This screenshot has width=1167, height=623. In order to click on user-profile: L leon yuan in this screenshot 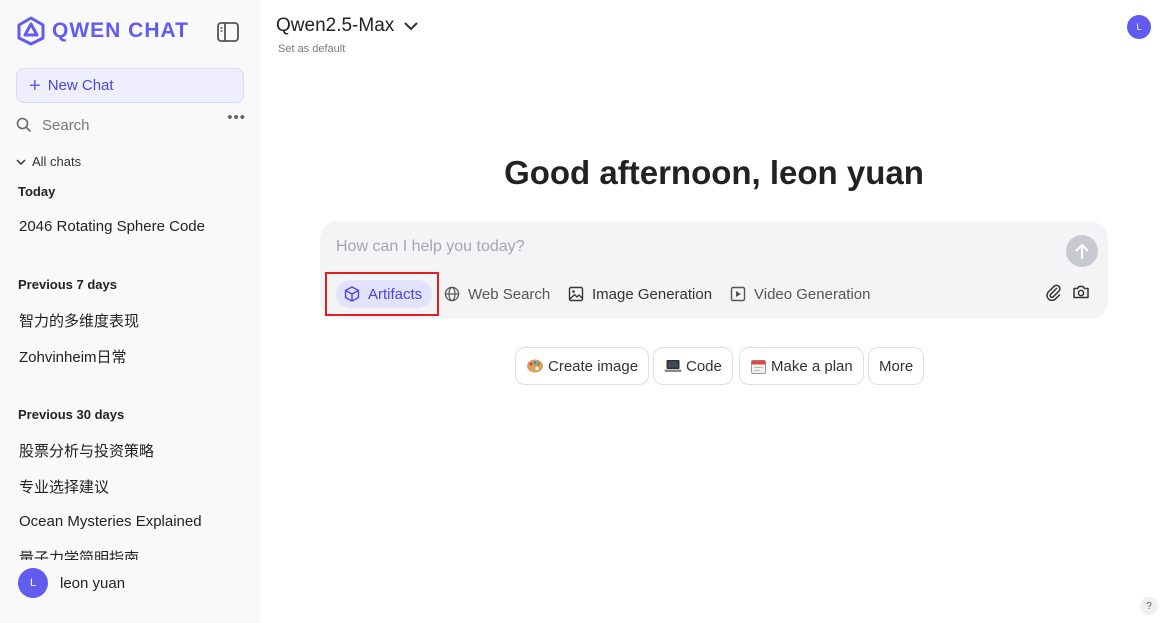, I will do `click(71, 583)`.